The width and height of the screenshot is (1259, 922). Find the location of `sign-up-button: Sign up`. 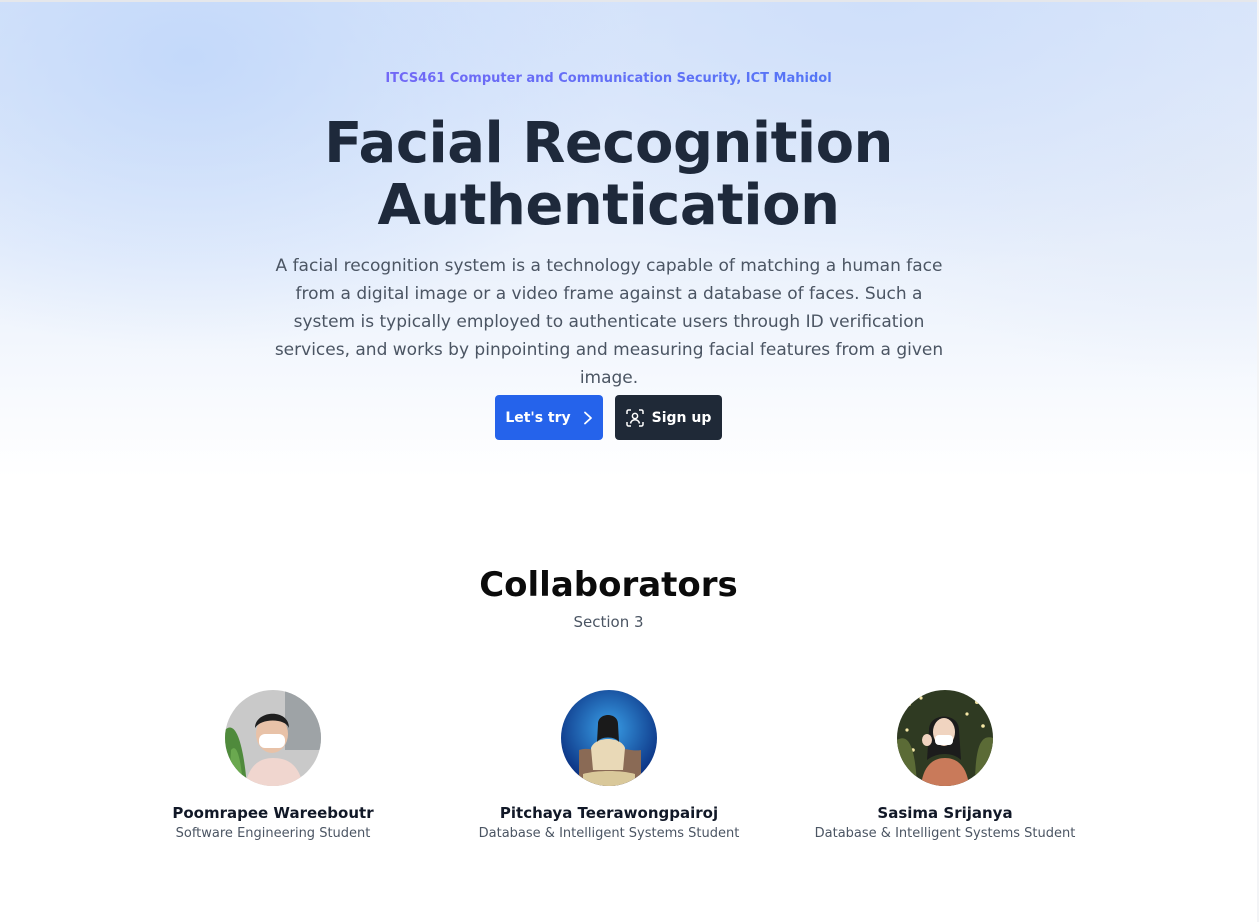

sign-up-button: Sign up is located at coordinates (668, 417).